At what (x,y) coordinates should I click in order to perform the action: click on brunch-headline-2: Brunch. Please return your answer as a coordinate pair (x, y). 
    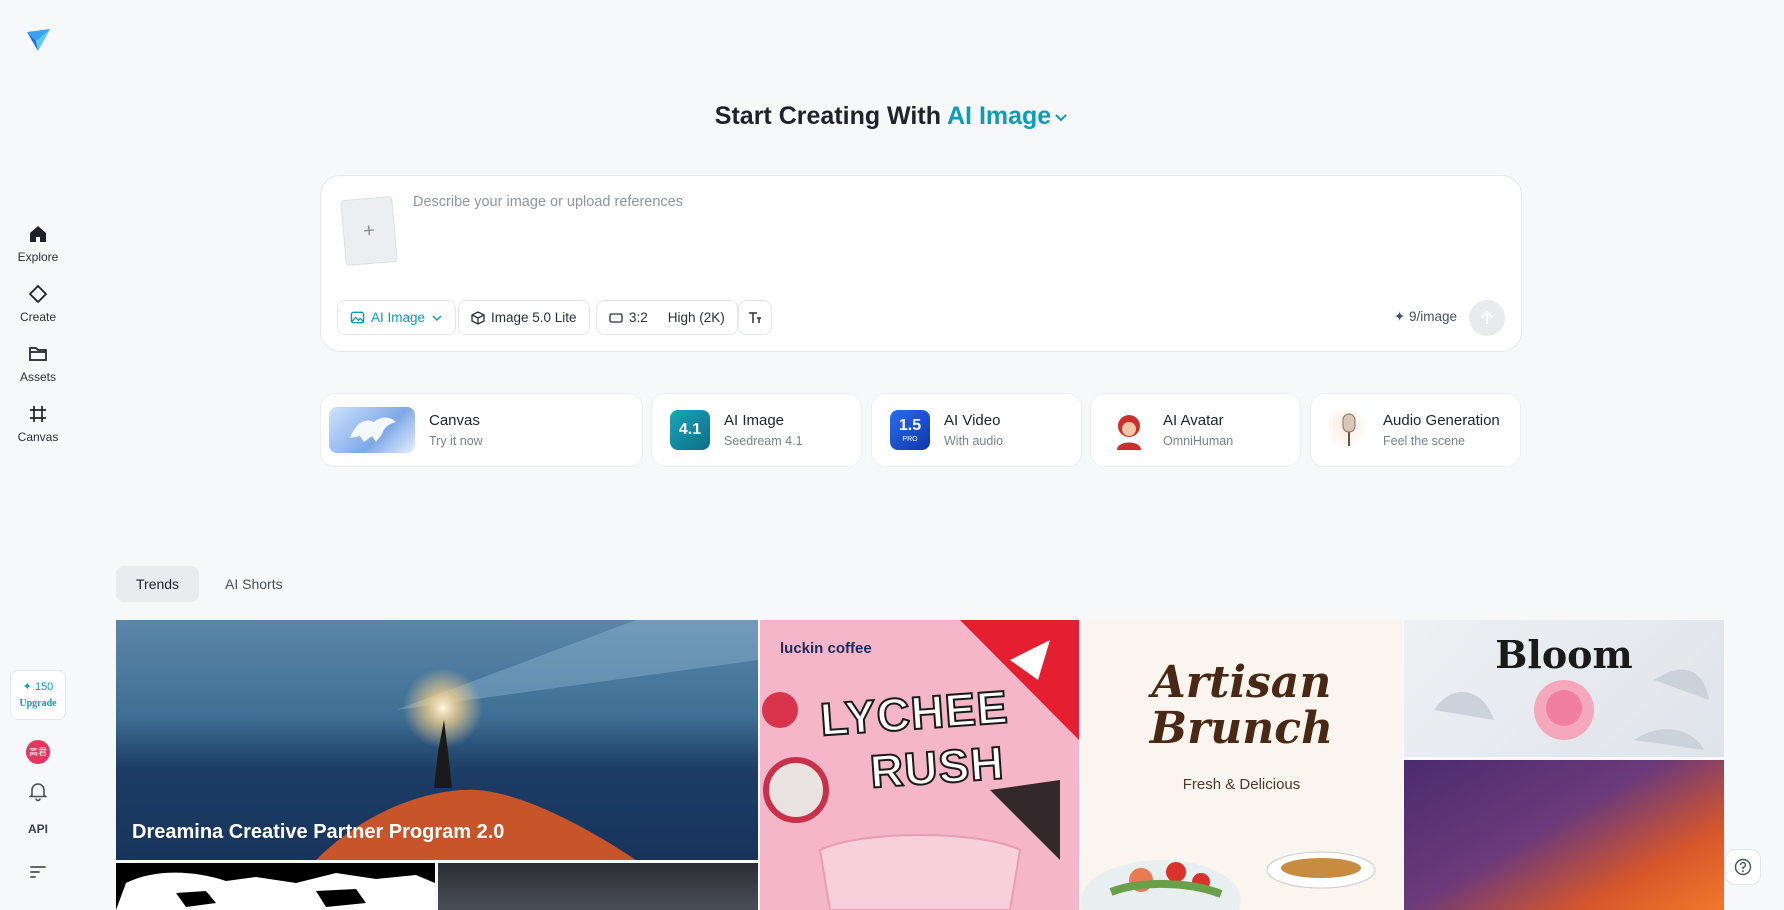
    Looking at the image, I should click on (1241, 729).